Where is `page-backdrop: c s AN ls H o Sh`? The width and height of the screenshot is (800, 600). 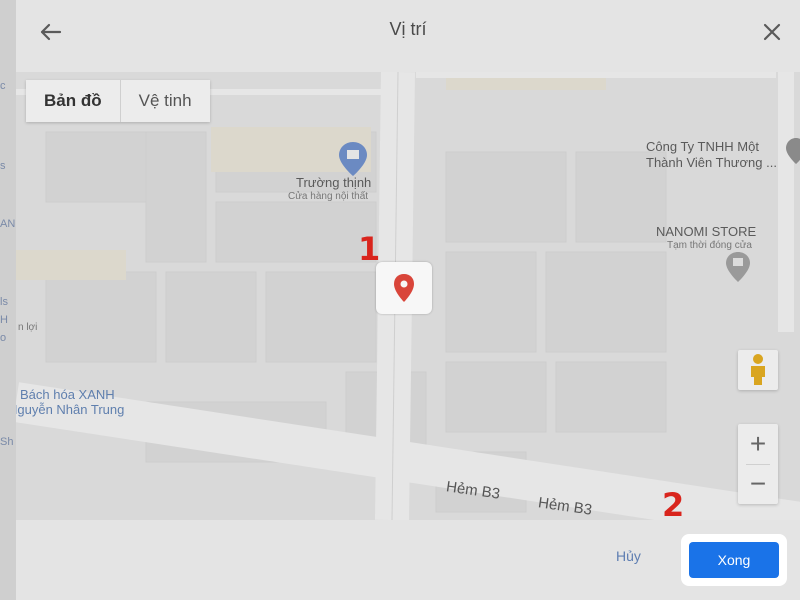
page-backdrop: c s AN ls H o Sh is located at coordinates (8, 300).